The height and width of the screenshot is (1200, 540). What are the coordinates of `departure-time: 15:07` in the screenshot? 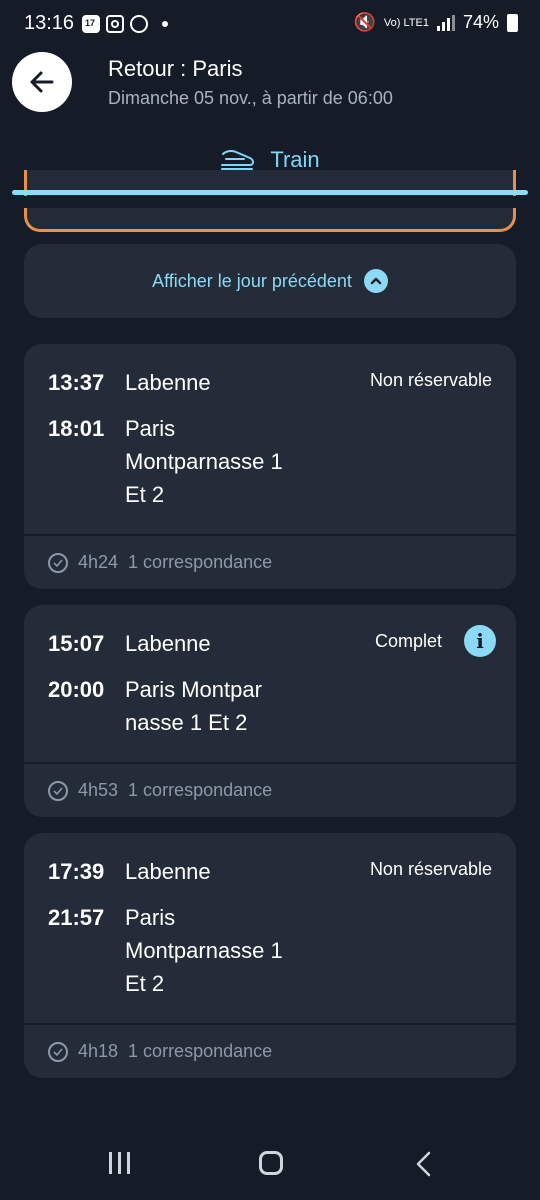 It's located at (76, 643).